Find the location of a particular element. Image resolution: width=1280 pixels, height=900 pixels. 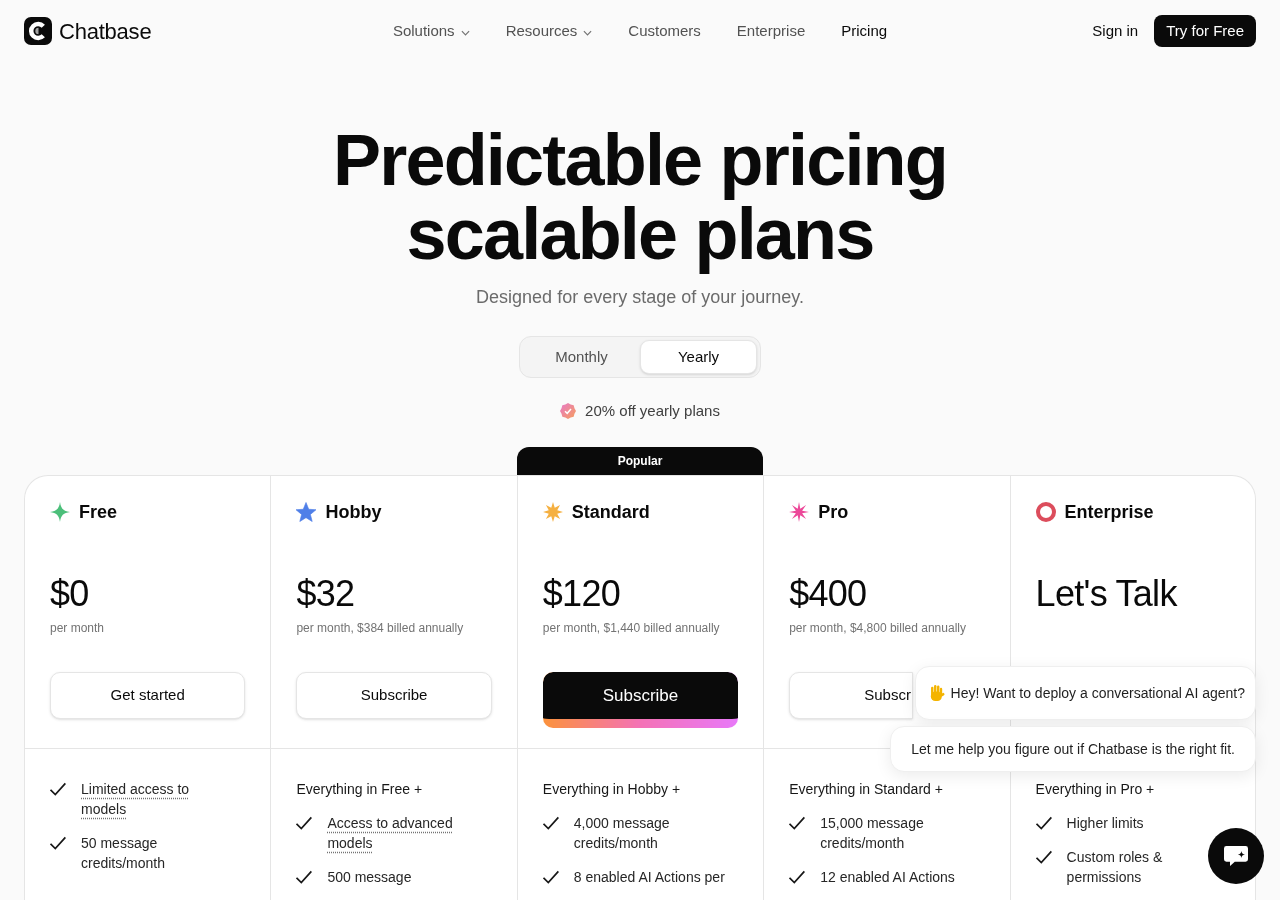

nav-link: Pricing is located at coordinates (864, 31).